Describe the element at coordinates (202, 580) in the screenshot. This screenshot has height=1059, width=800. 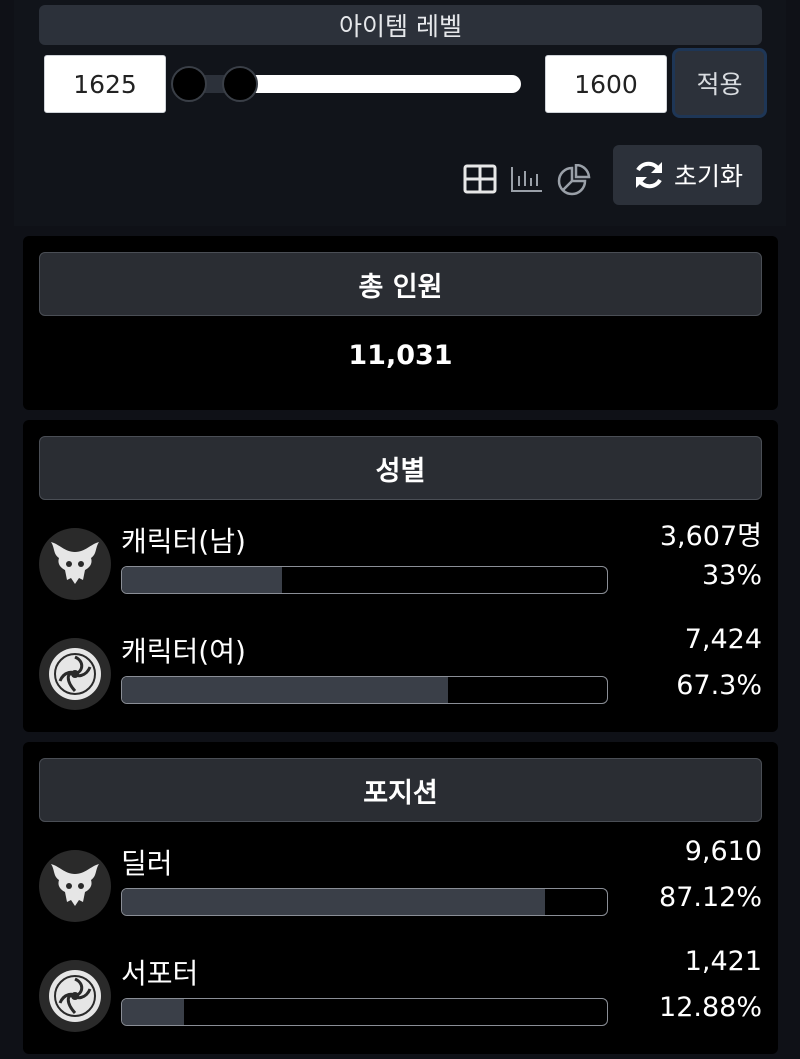
I see `male-bar-fill` at that location.